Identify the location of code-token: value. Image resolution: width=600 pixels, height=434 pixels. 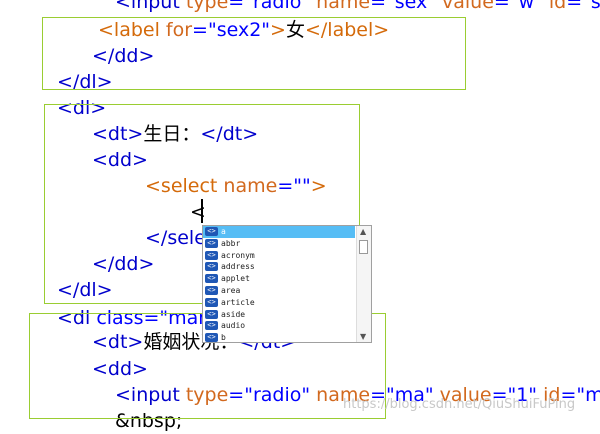
(464, 6).